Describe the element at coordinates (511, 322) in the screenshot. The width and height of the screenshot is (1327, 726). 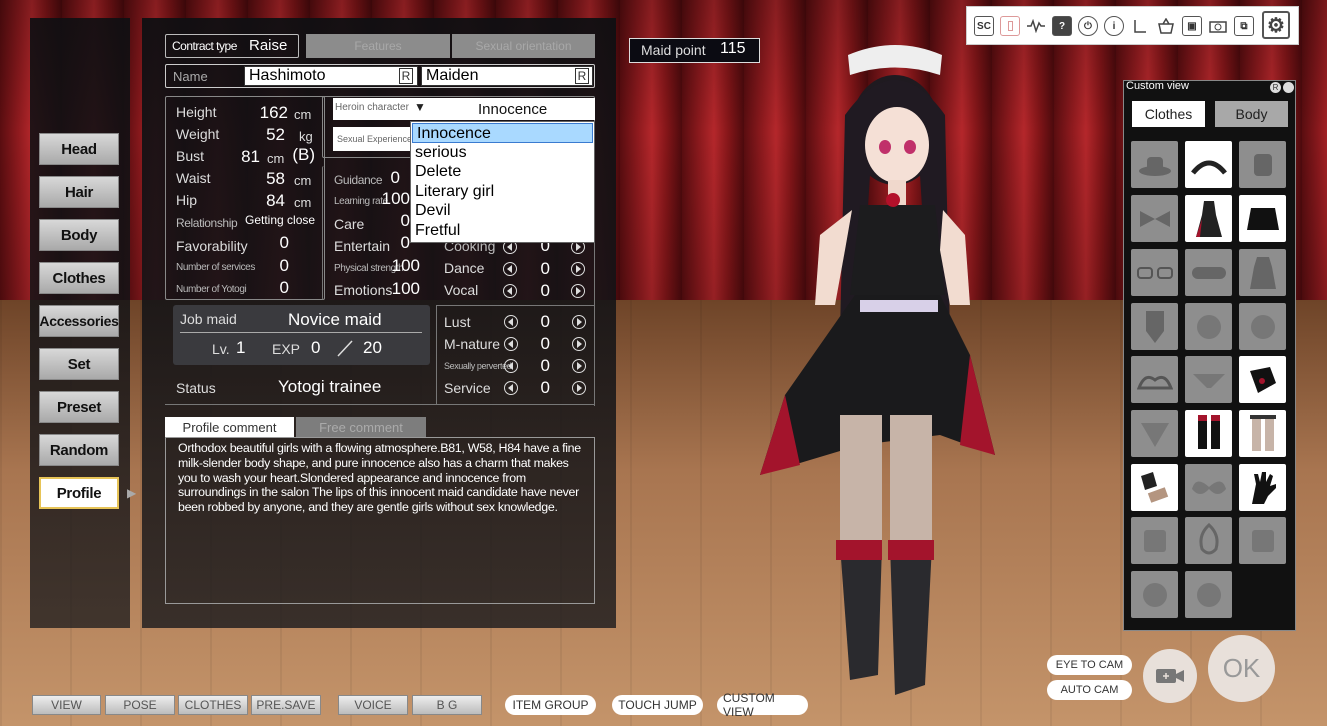
I see `lust-decrease-button` at that location.